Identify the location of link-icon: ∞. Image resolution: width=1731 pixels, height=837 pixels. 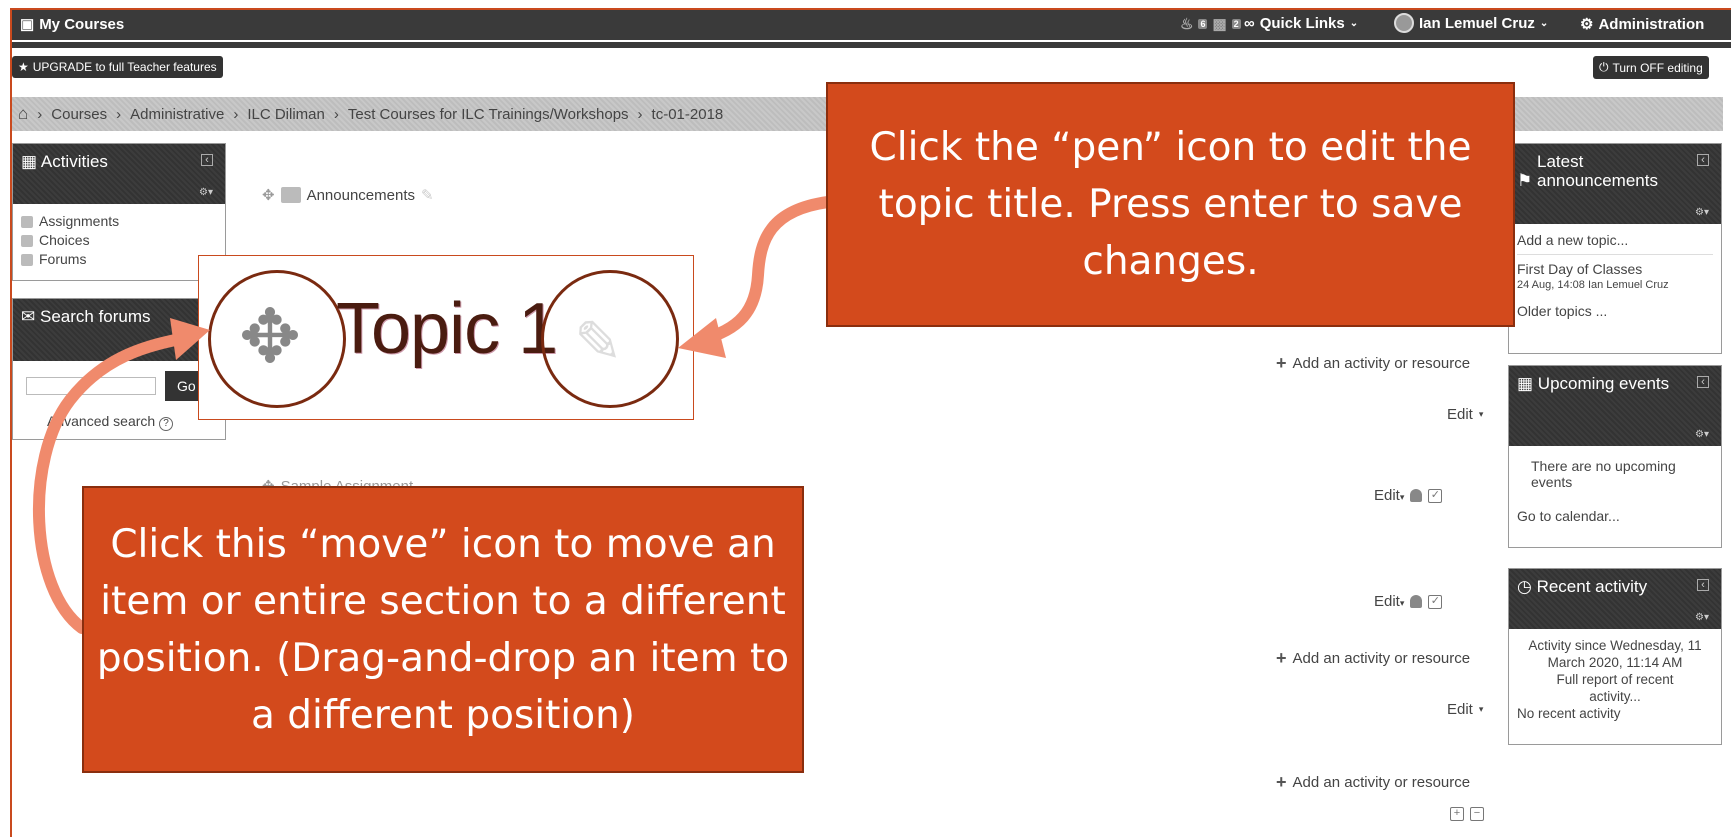
(1249, 23).